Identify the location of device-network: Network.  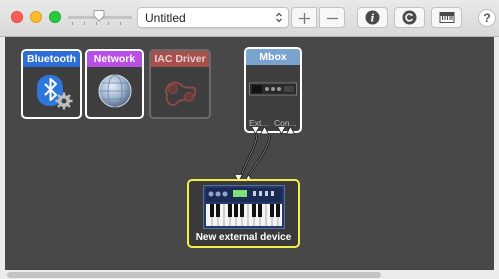
(114, 84).